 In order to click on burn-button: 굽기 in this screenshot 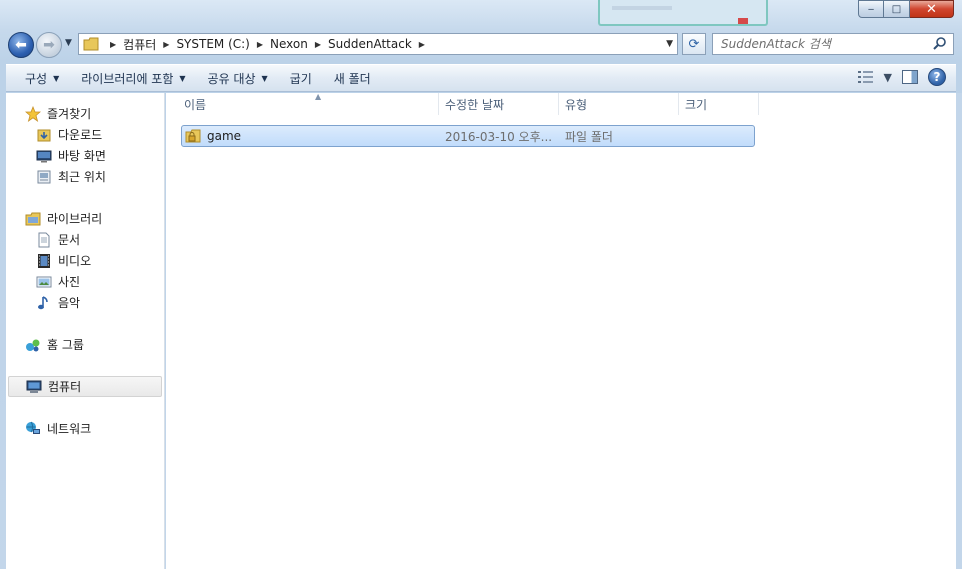, I will do `click(301, 78)`.